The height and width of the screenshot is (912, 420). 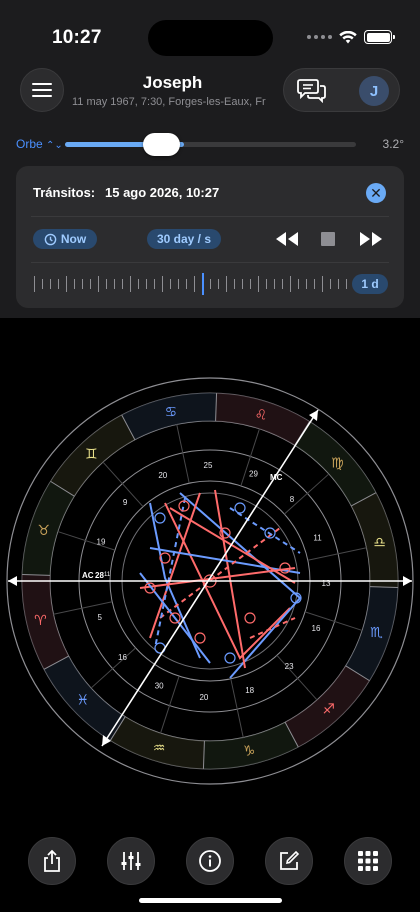 I want to click on ruler-cursor, so click(x=203, y=284).